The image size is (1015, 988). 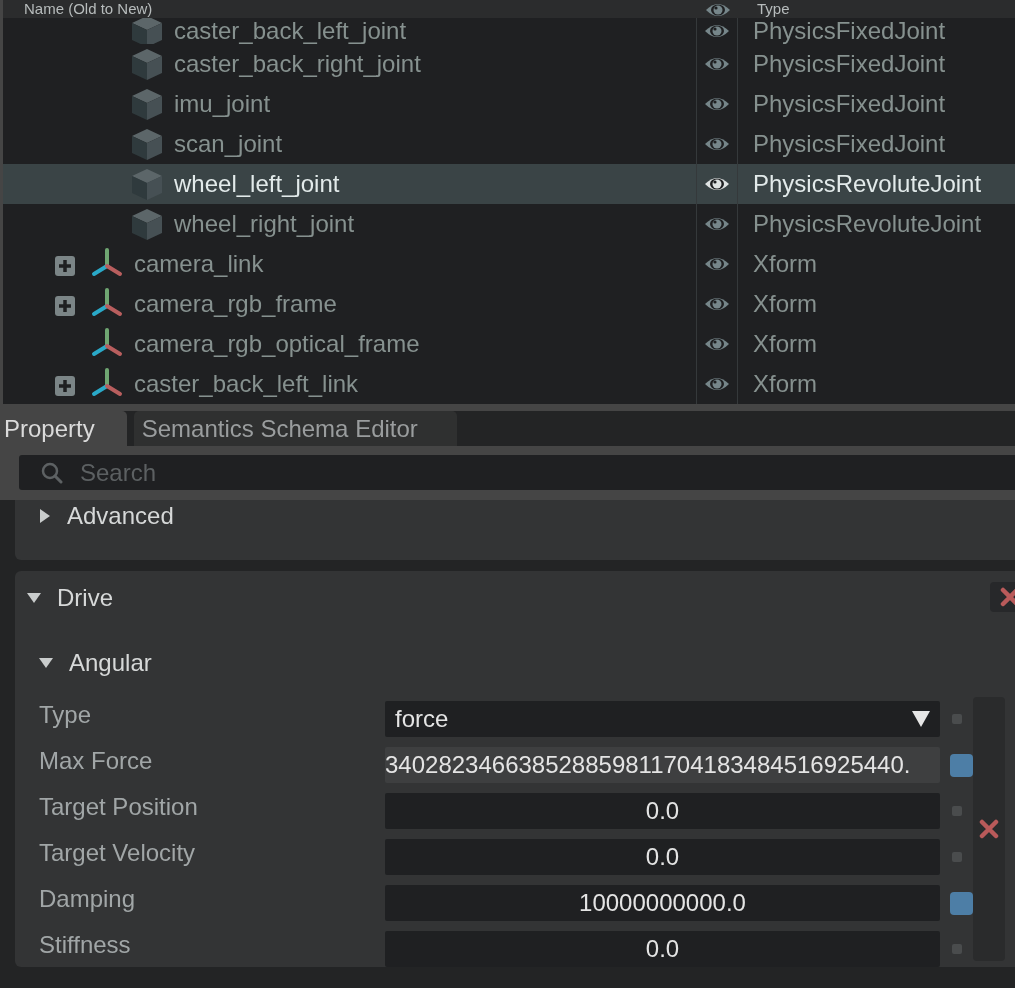 What do you see at coordinates (290, 31) in the screenshot?
I see `prim-name: caster_back_left_joint` at bounding box center [290, 31].